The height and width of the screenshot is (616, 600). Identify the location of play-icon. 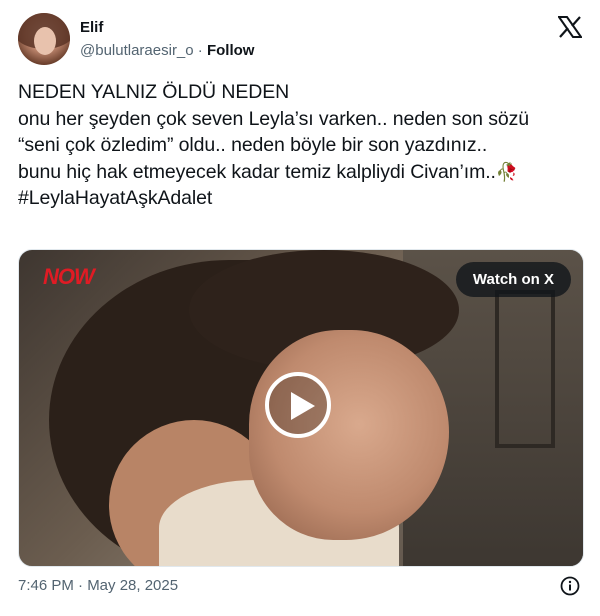
(303, 406).